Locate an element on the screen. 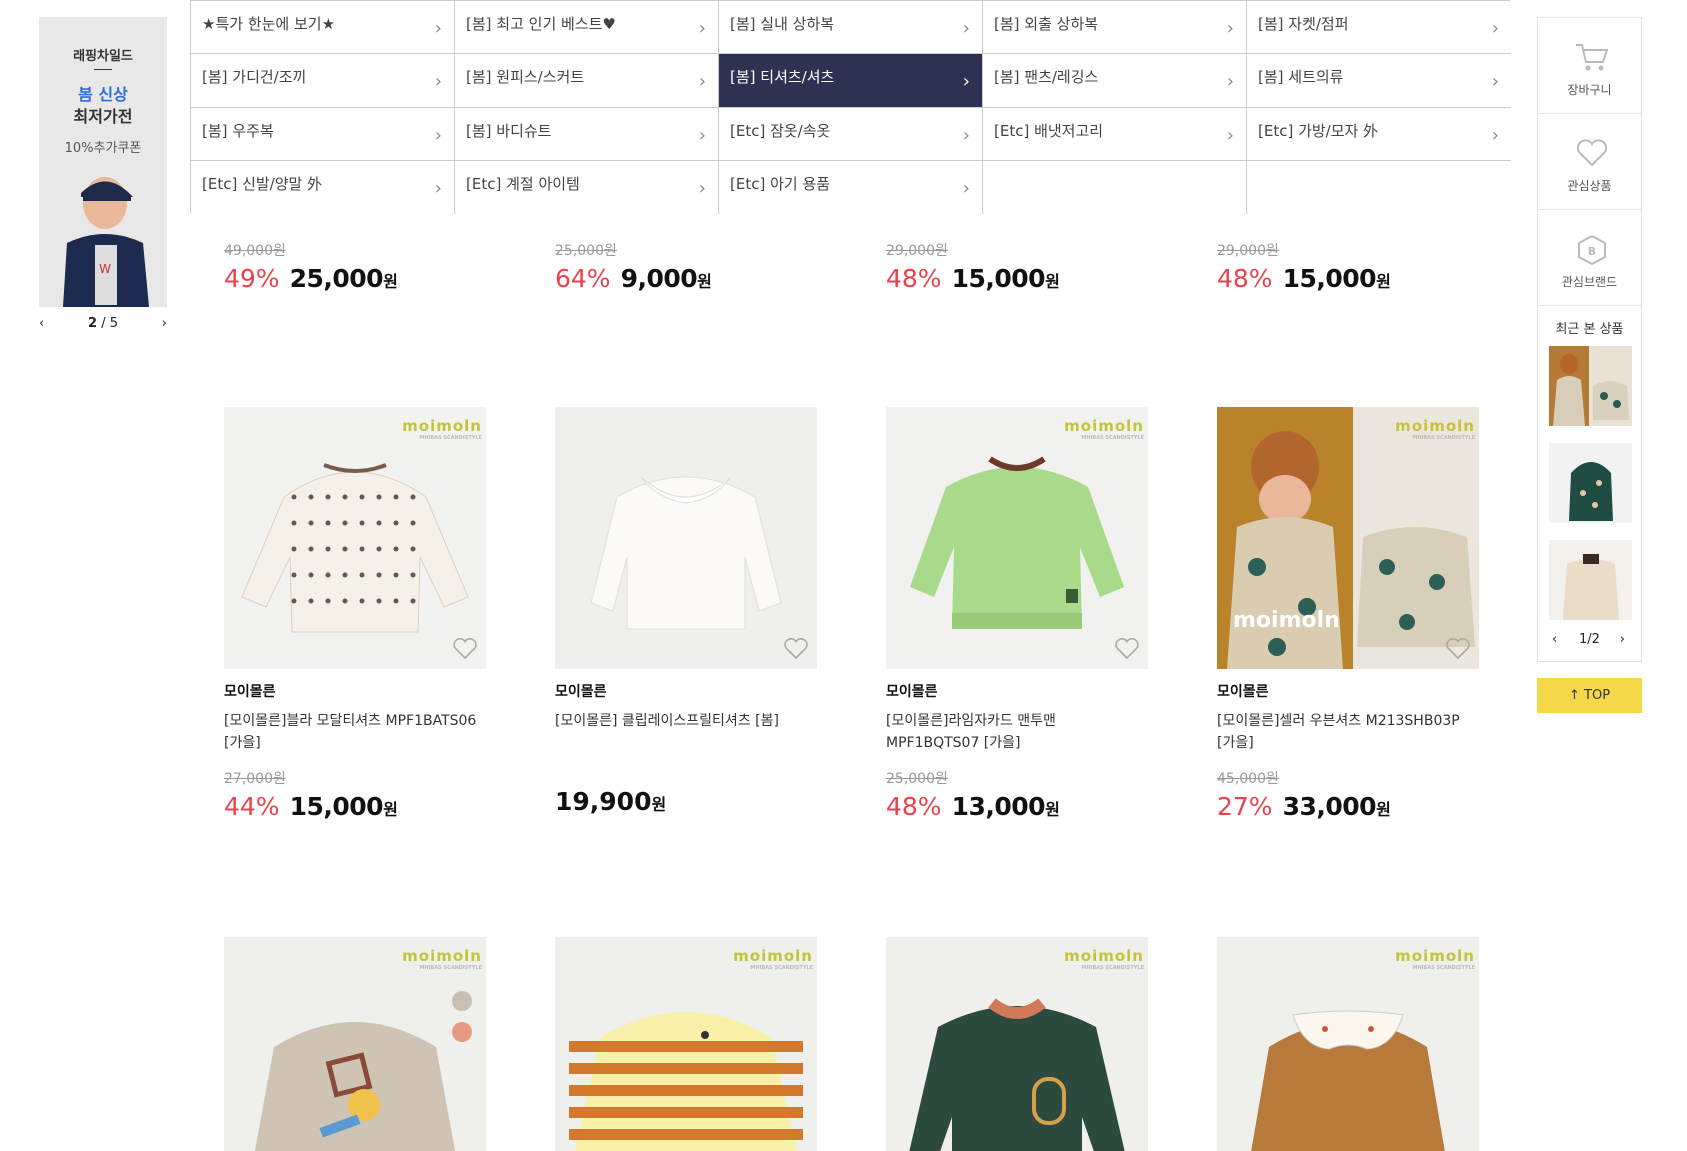 The width and height of the screenshot is (1687, 1151). category-label: [Etc] 계절 아이템 is located at coordinates (523, 183).